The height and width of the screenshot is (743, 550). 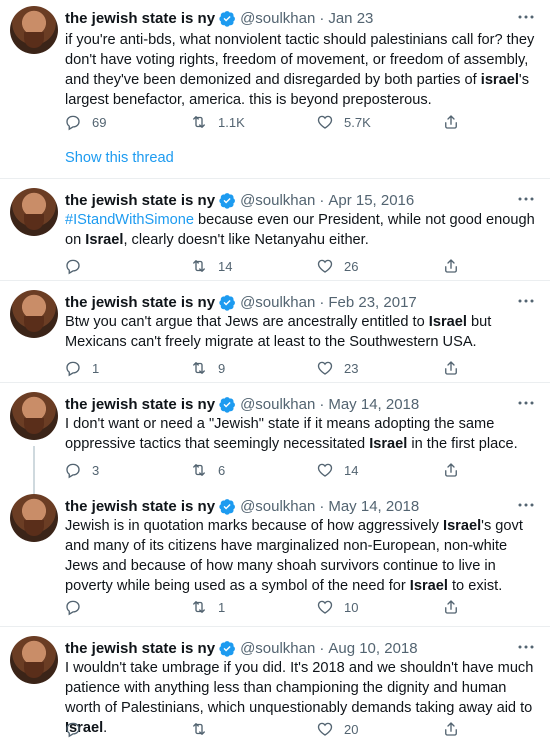 What do you see at coordinates (372, 302) in the screenshot?
I see `tweet-date: Feb 23, 2017` at bounding box center [372, 302].